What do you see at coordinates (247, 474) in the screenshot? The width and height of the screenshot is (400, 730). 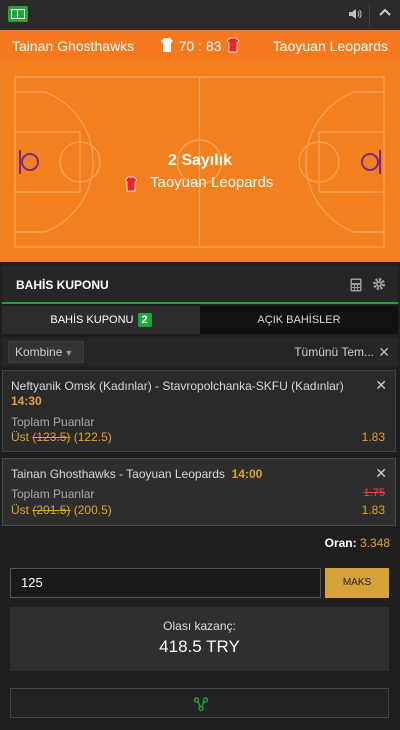 I see `bet-time: 14:00` at bounding box center [247, 474].